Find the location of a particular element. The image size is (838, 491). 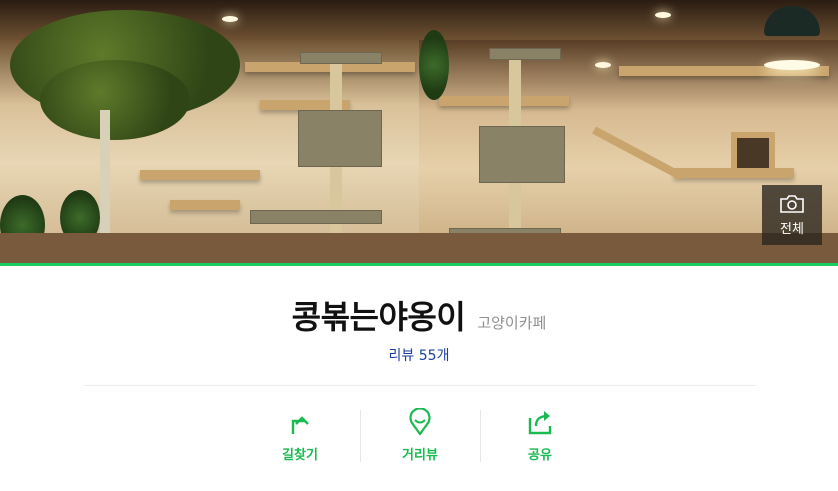

gallery-all-button: 전체 is located at coordinates (792, 215).